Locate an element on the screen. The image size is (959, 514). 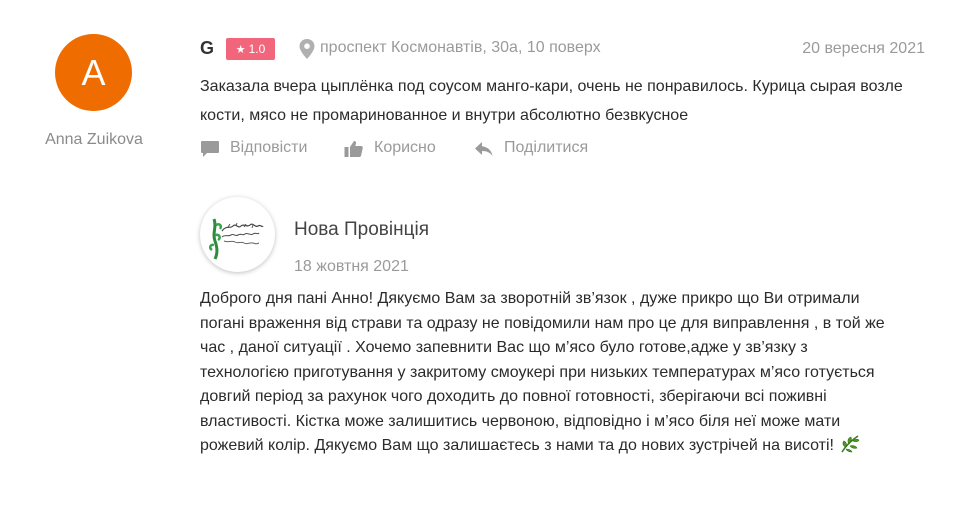
reply-business-name: Нова Провінція is located at coordinates (361, 230).